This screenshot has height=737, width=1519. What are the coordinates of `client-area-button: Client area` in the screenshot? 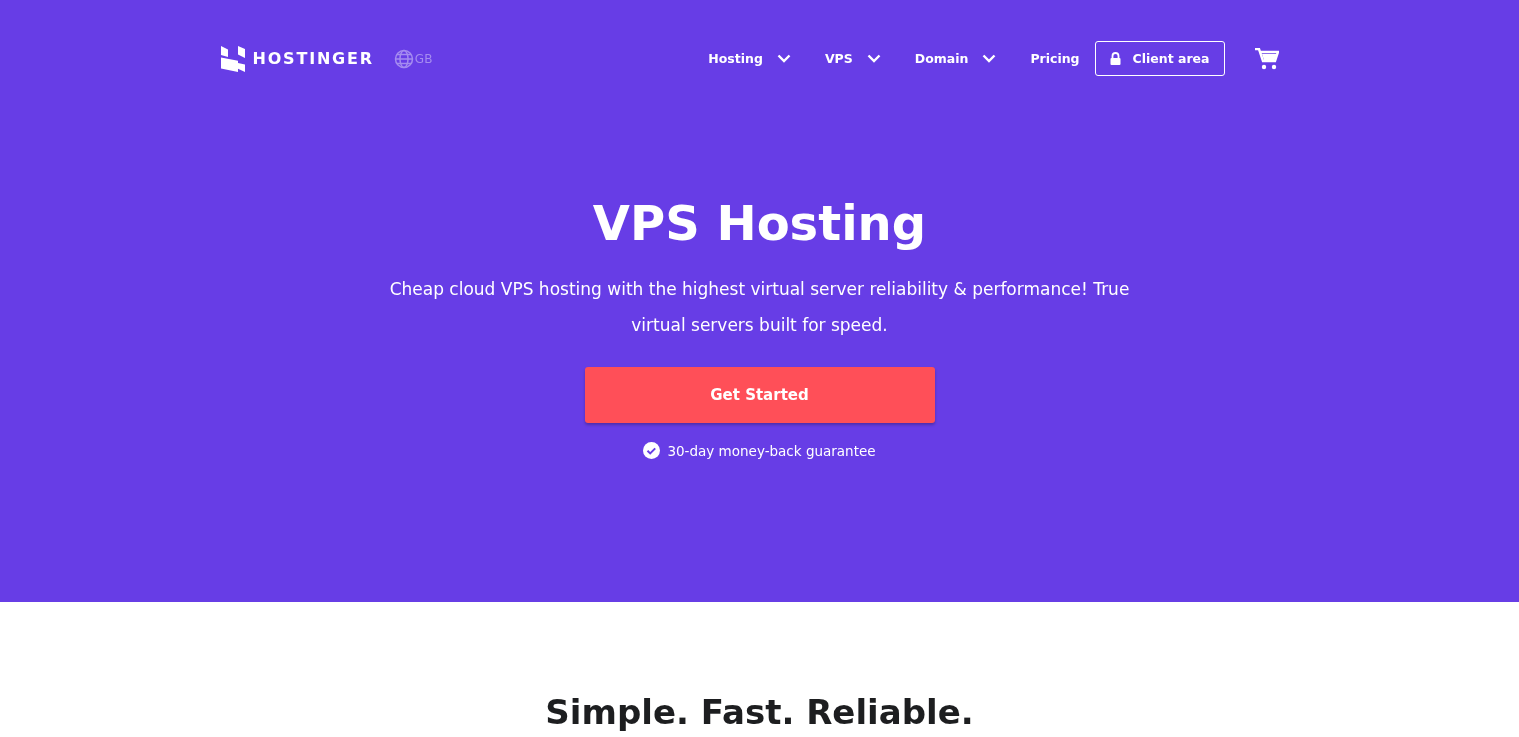 It's located at (1159, 58).